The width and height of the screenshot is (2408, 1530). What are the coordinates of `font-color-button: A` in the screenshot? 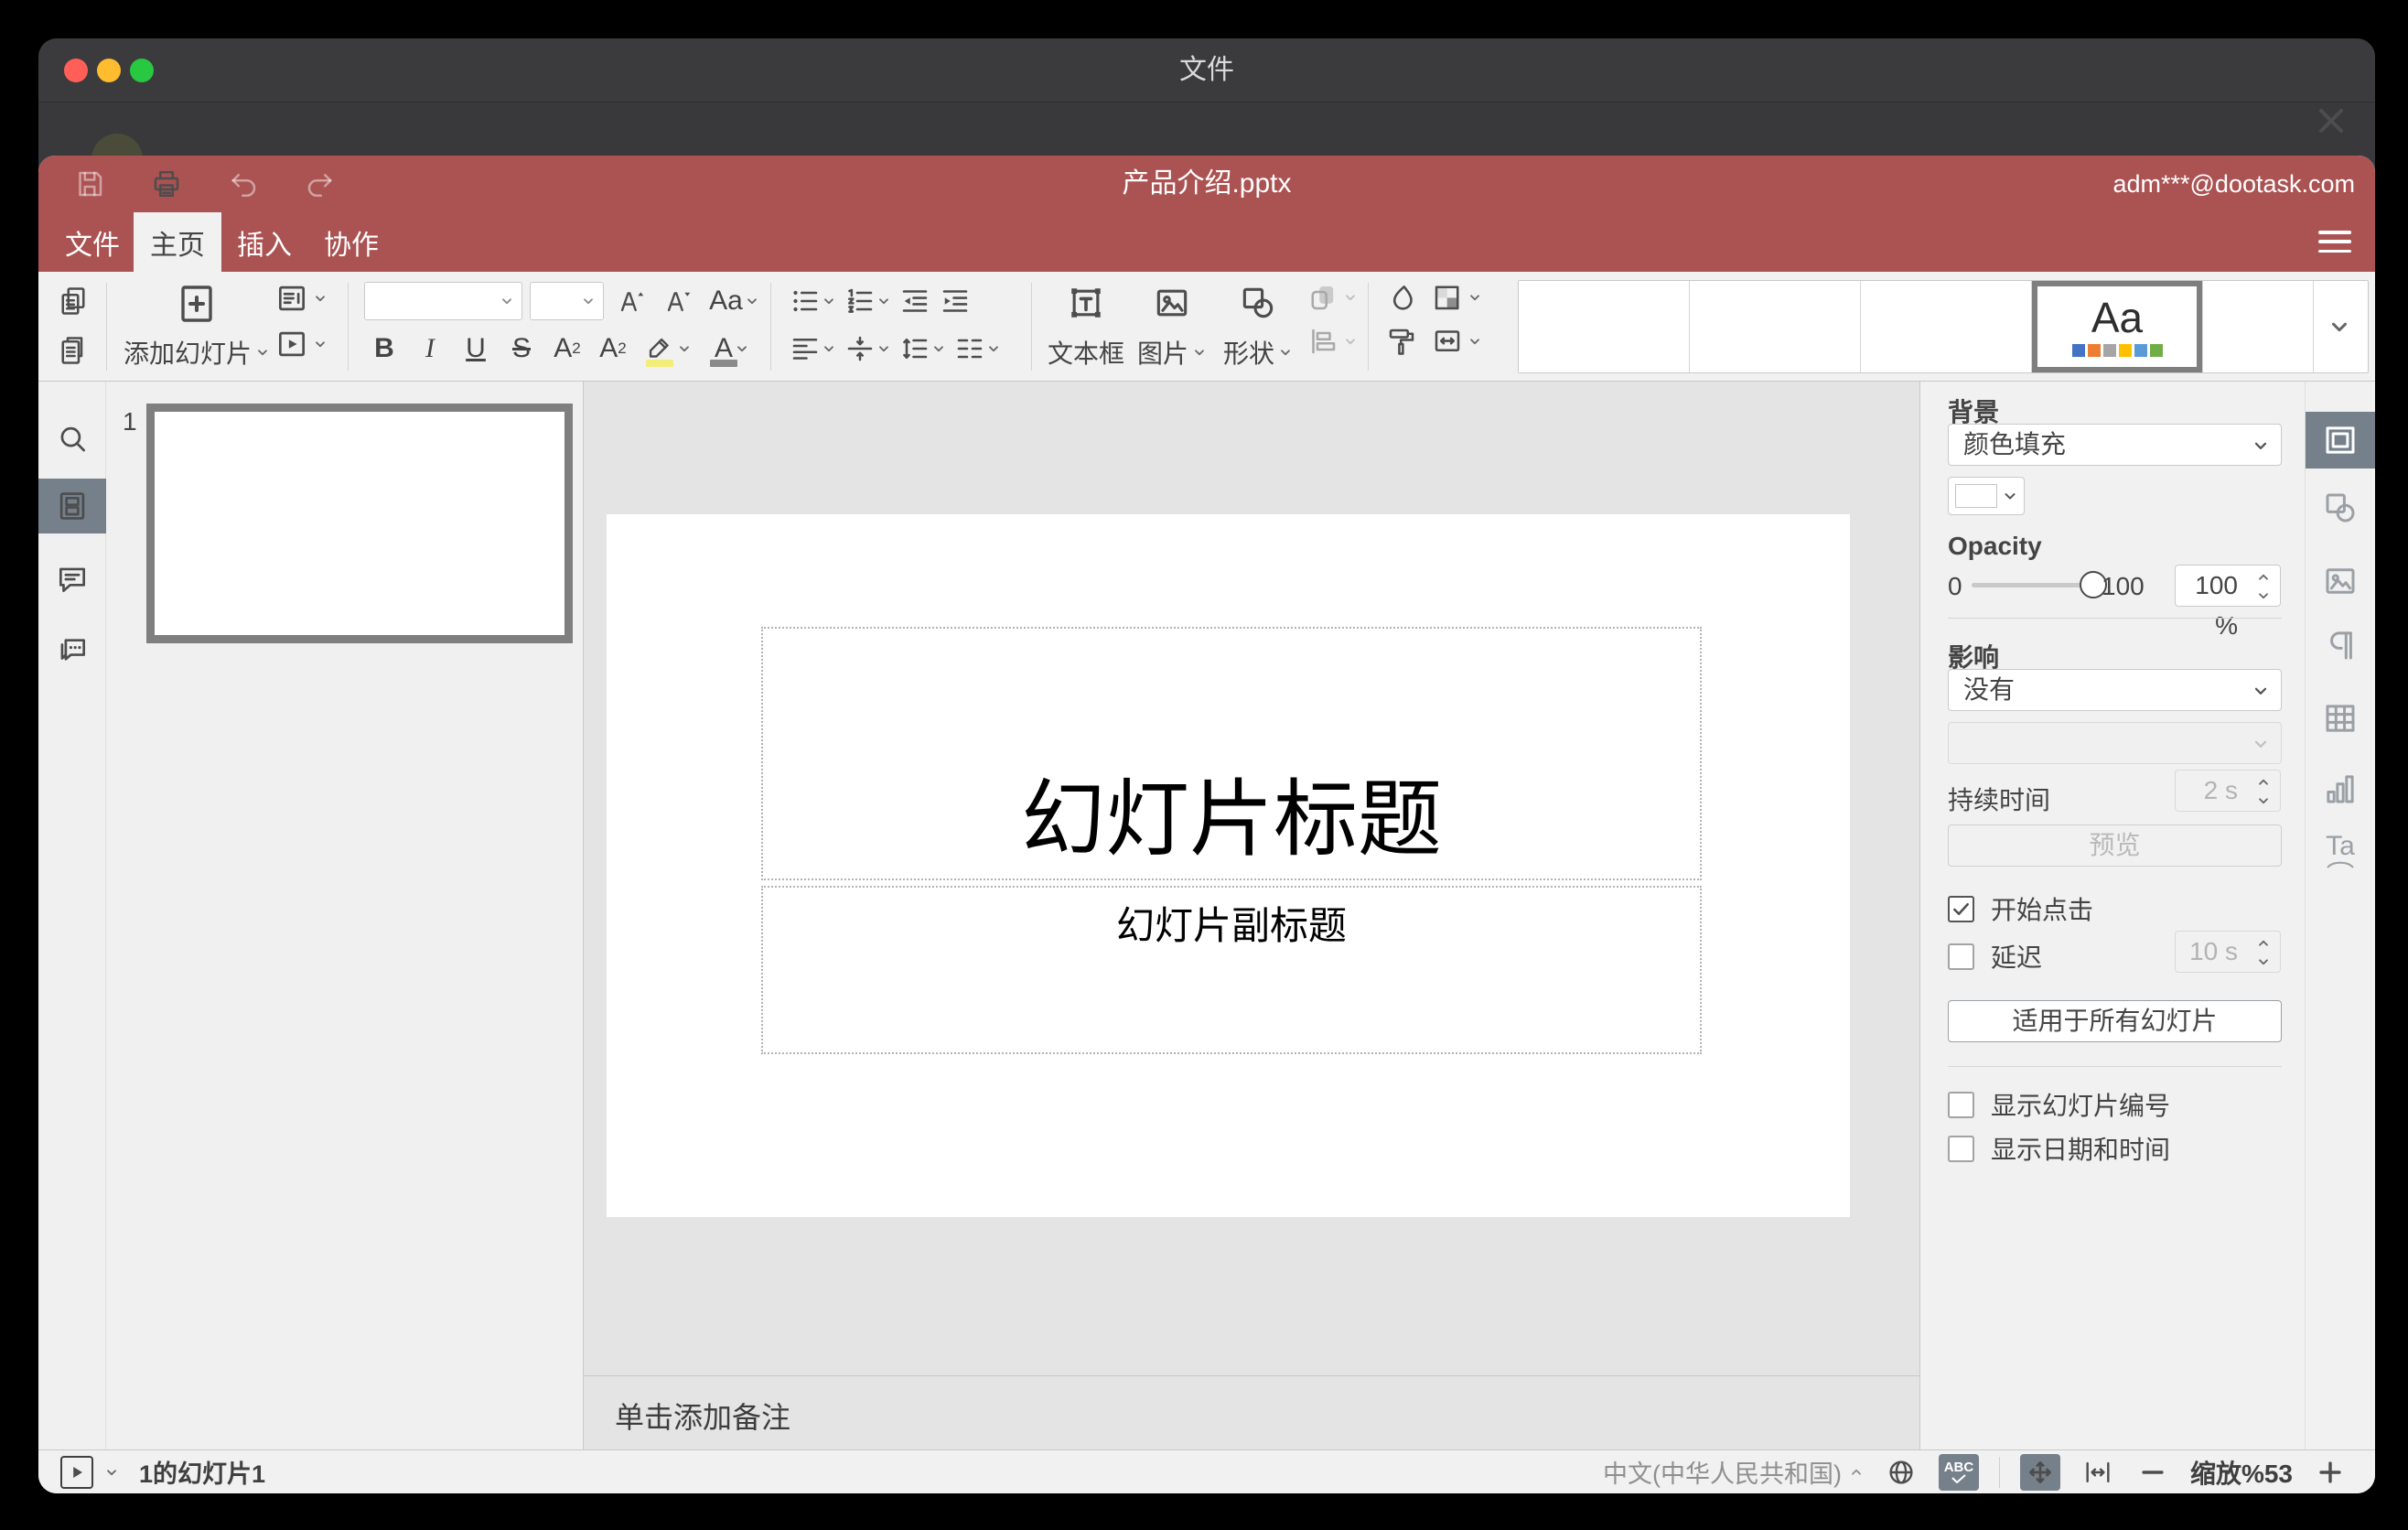 It's located at (732, 349).